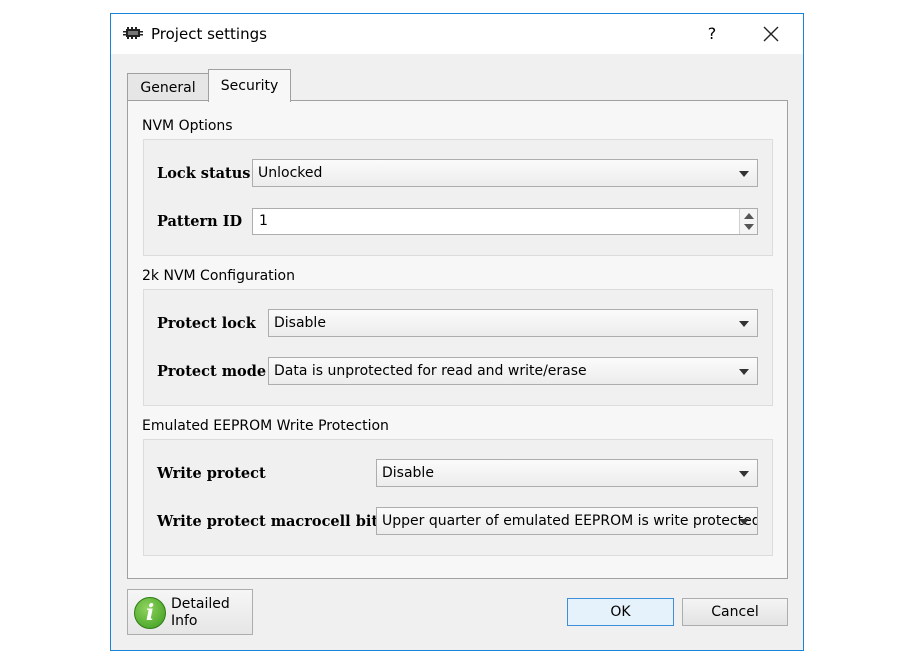  Describe the element at coordinates (567, 473) in the screenshot. I see `write-protect-select: Disable` at that location.